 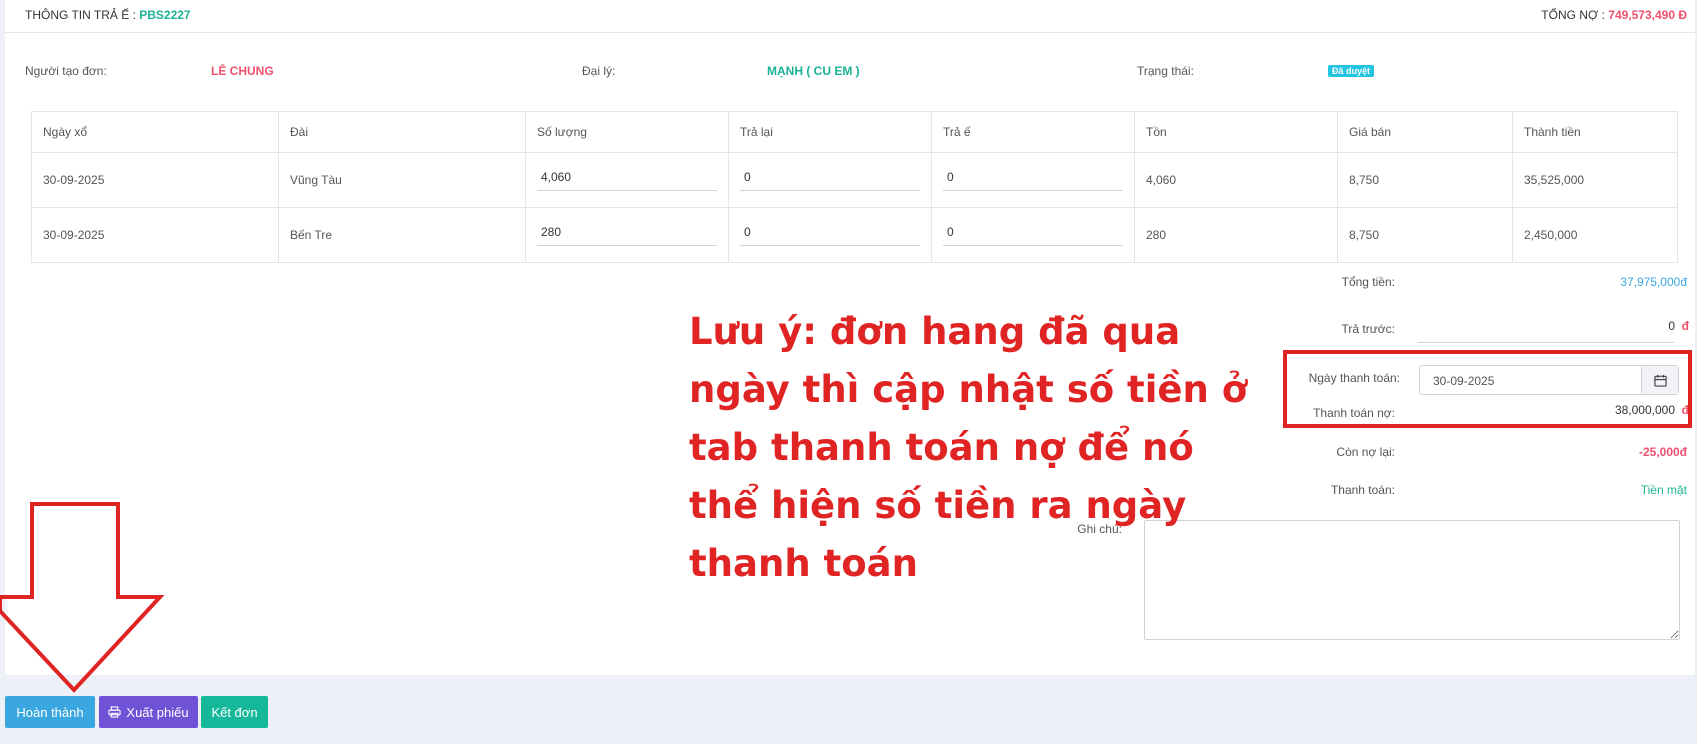 I want to click on total-debt: TỔNG NỢ : 749,573,490 đ, so click(x=1614, y=15).